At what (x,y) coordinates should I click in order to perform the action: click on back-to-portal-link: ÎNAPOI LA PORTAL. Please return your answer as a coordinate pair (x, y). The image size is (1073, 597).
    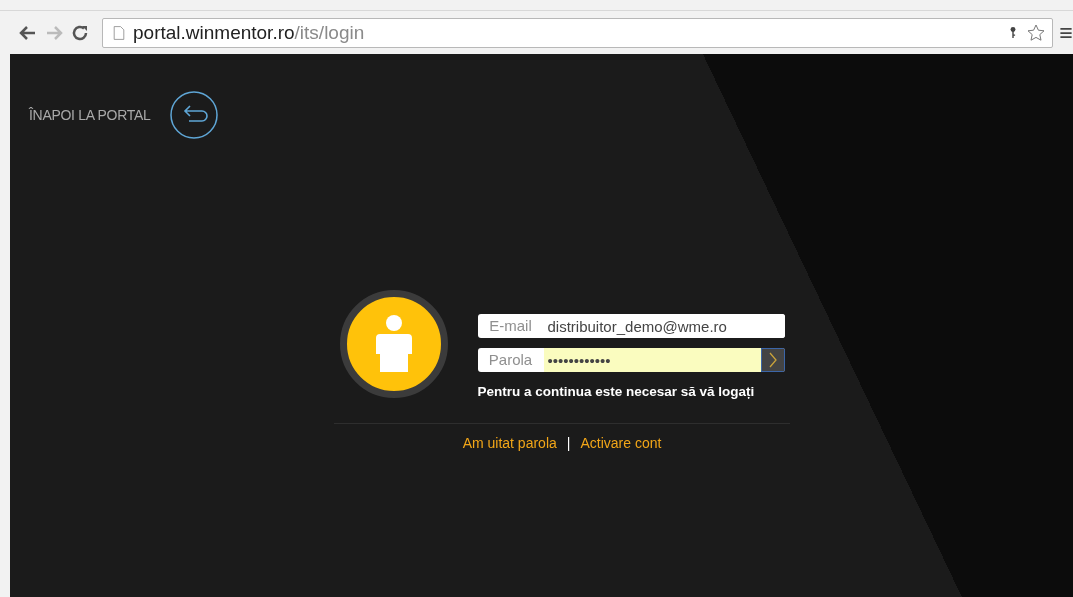
    Looking at the image, I should click on (124, 115).